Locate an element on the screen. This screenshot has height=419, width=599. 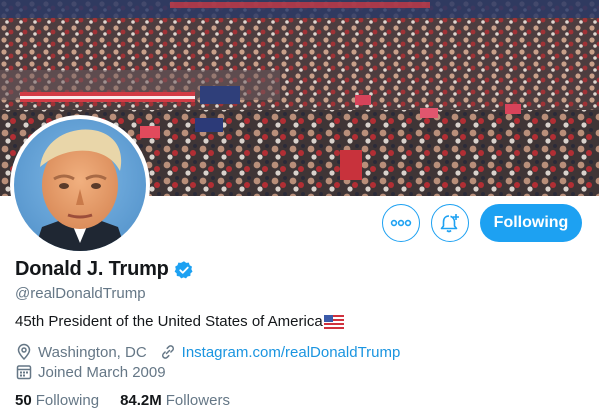
profile-joined-row: Joined March 2009 is located at coordinates (90, 372).